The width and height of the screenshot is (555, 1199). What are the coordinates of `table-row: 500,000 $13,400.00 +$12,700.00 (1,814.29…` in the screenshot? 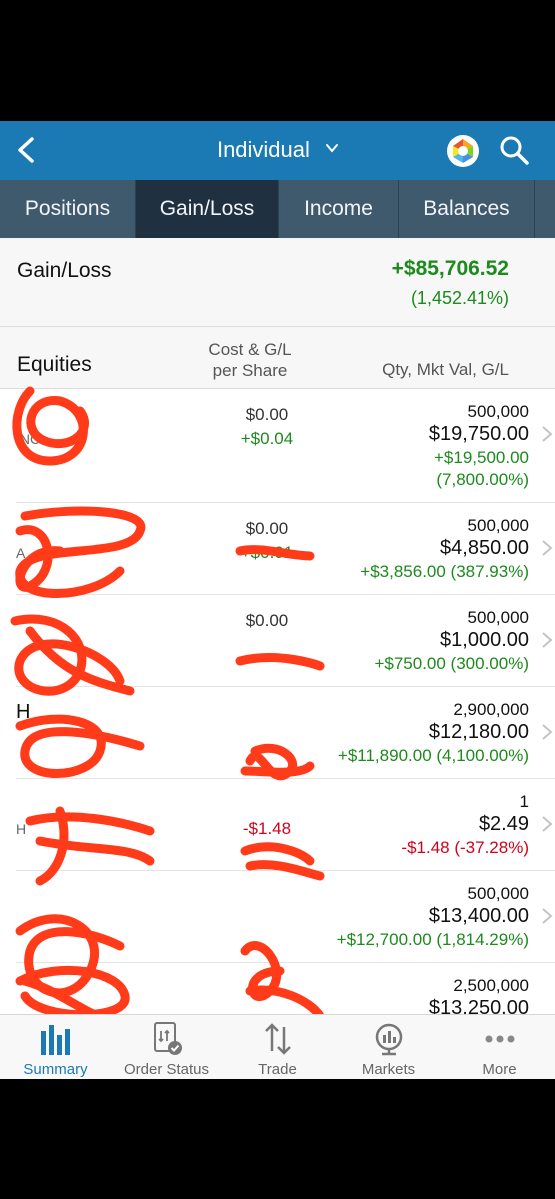 It's located at (285, 917).